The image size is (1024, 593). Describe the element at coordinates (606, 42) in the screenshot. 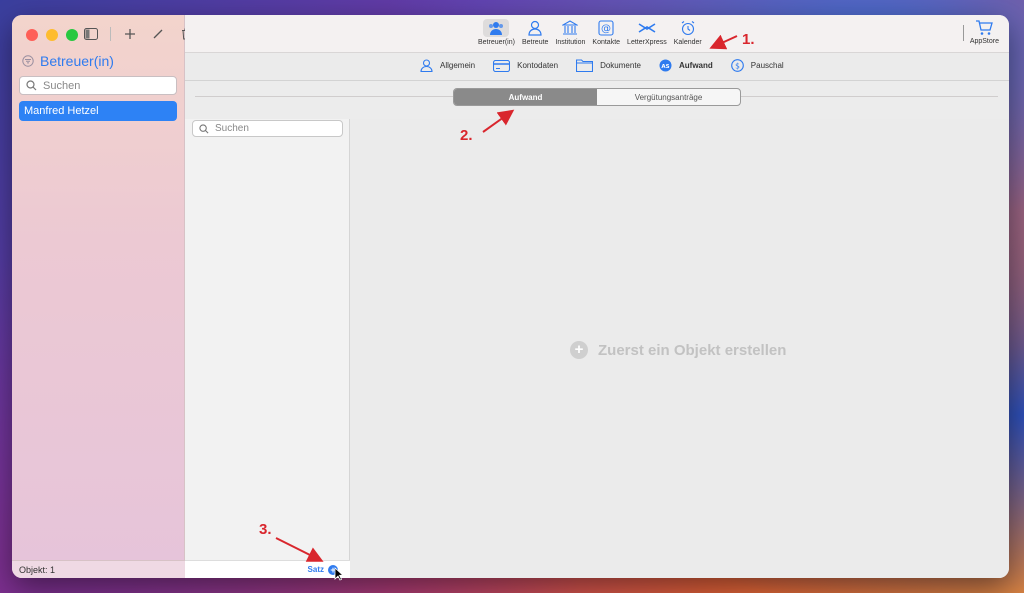

I see `toolbar-item-label: Kontakte` at that location.